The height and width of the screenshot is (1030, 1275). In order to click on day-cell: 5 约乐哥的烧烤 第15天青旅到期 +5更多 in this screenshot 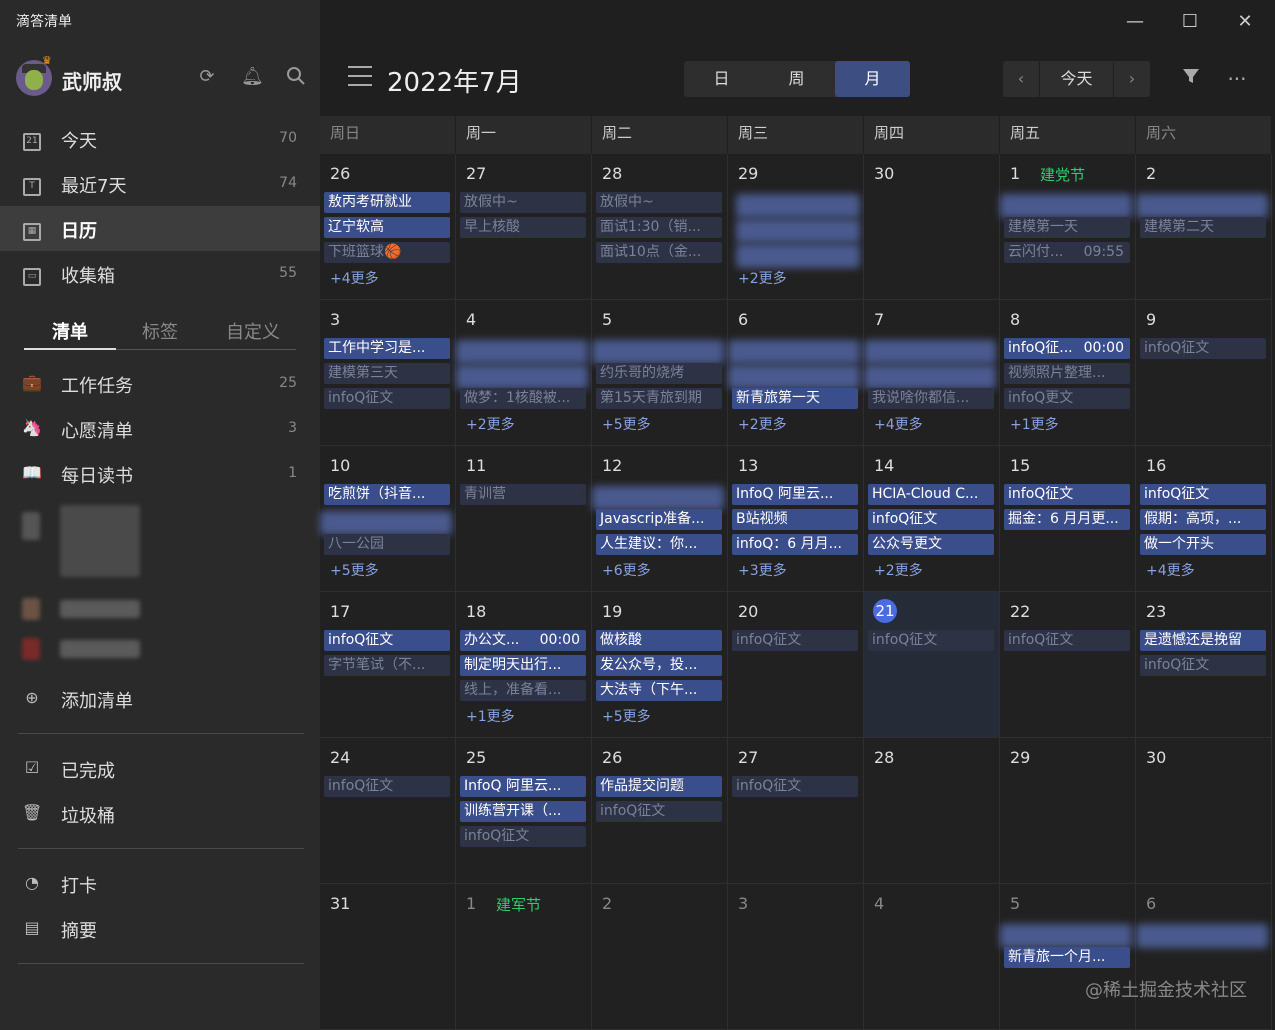, I will do `click(660, 373)`.